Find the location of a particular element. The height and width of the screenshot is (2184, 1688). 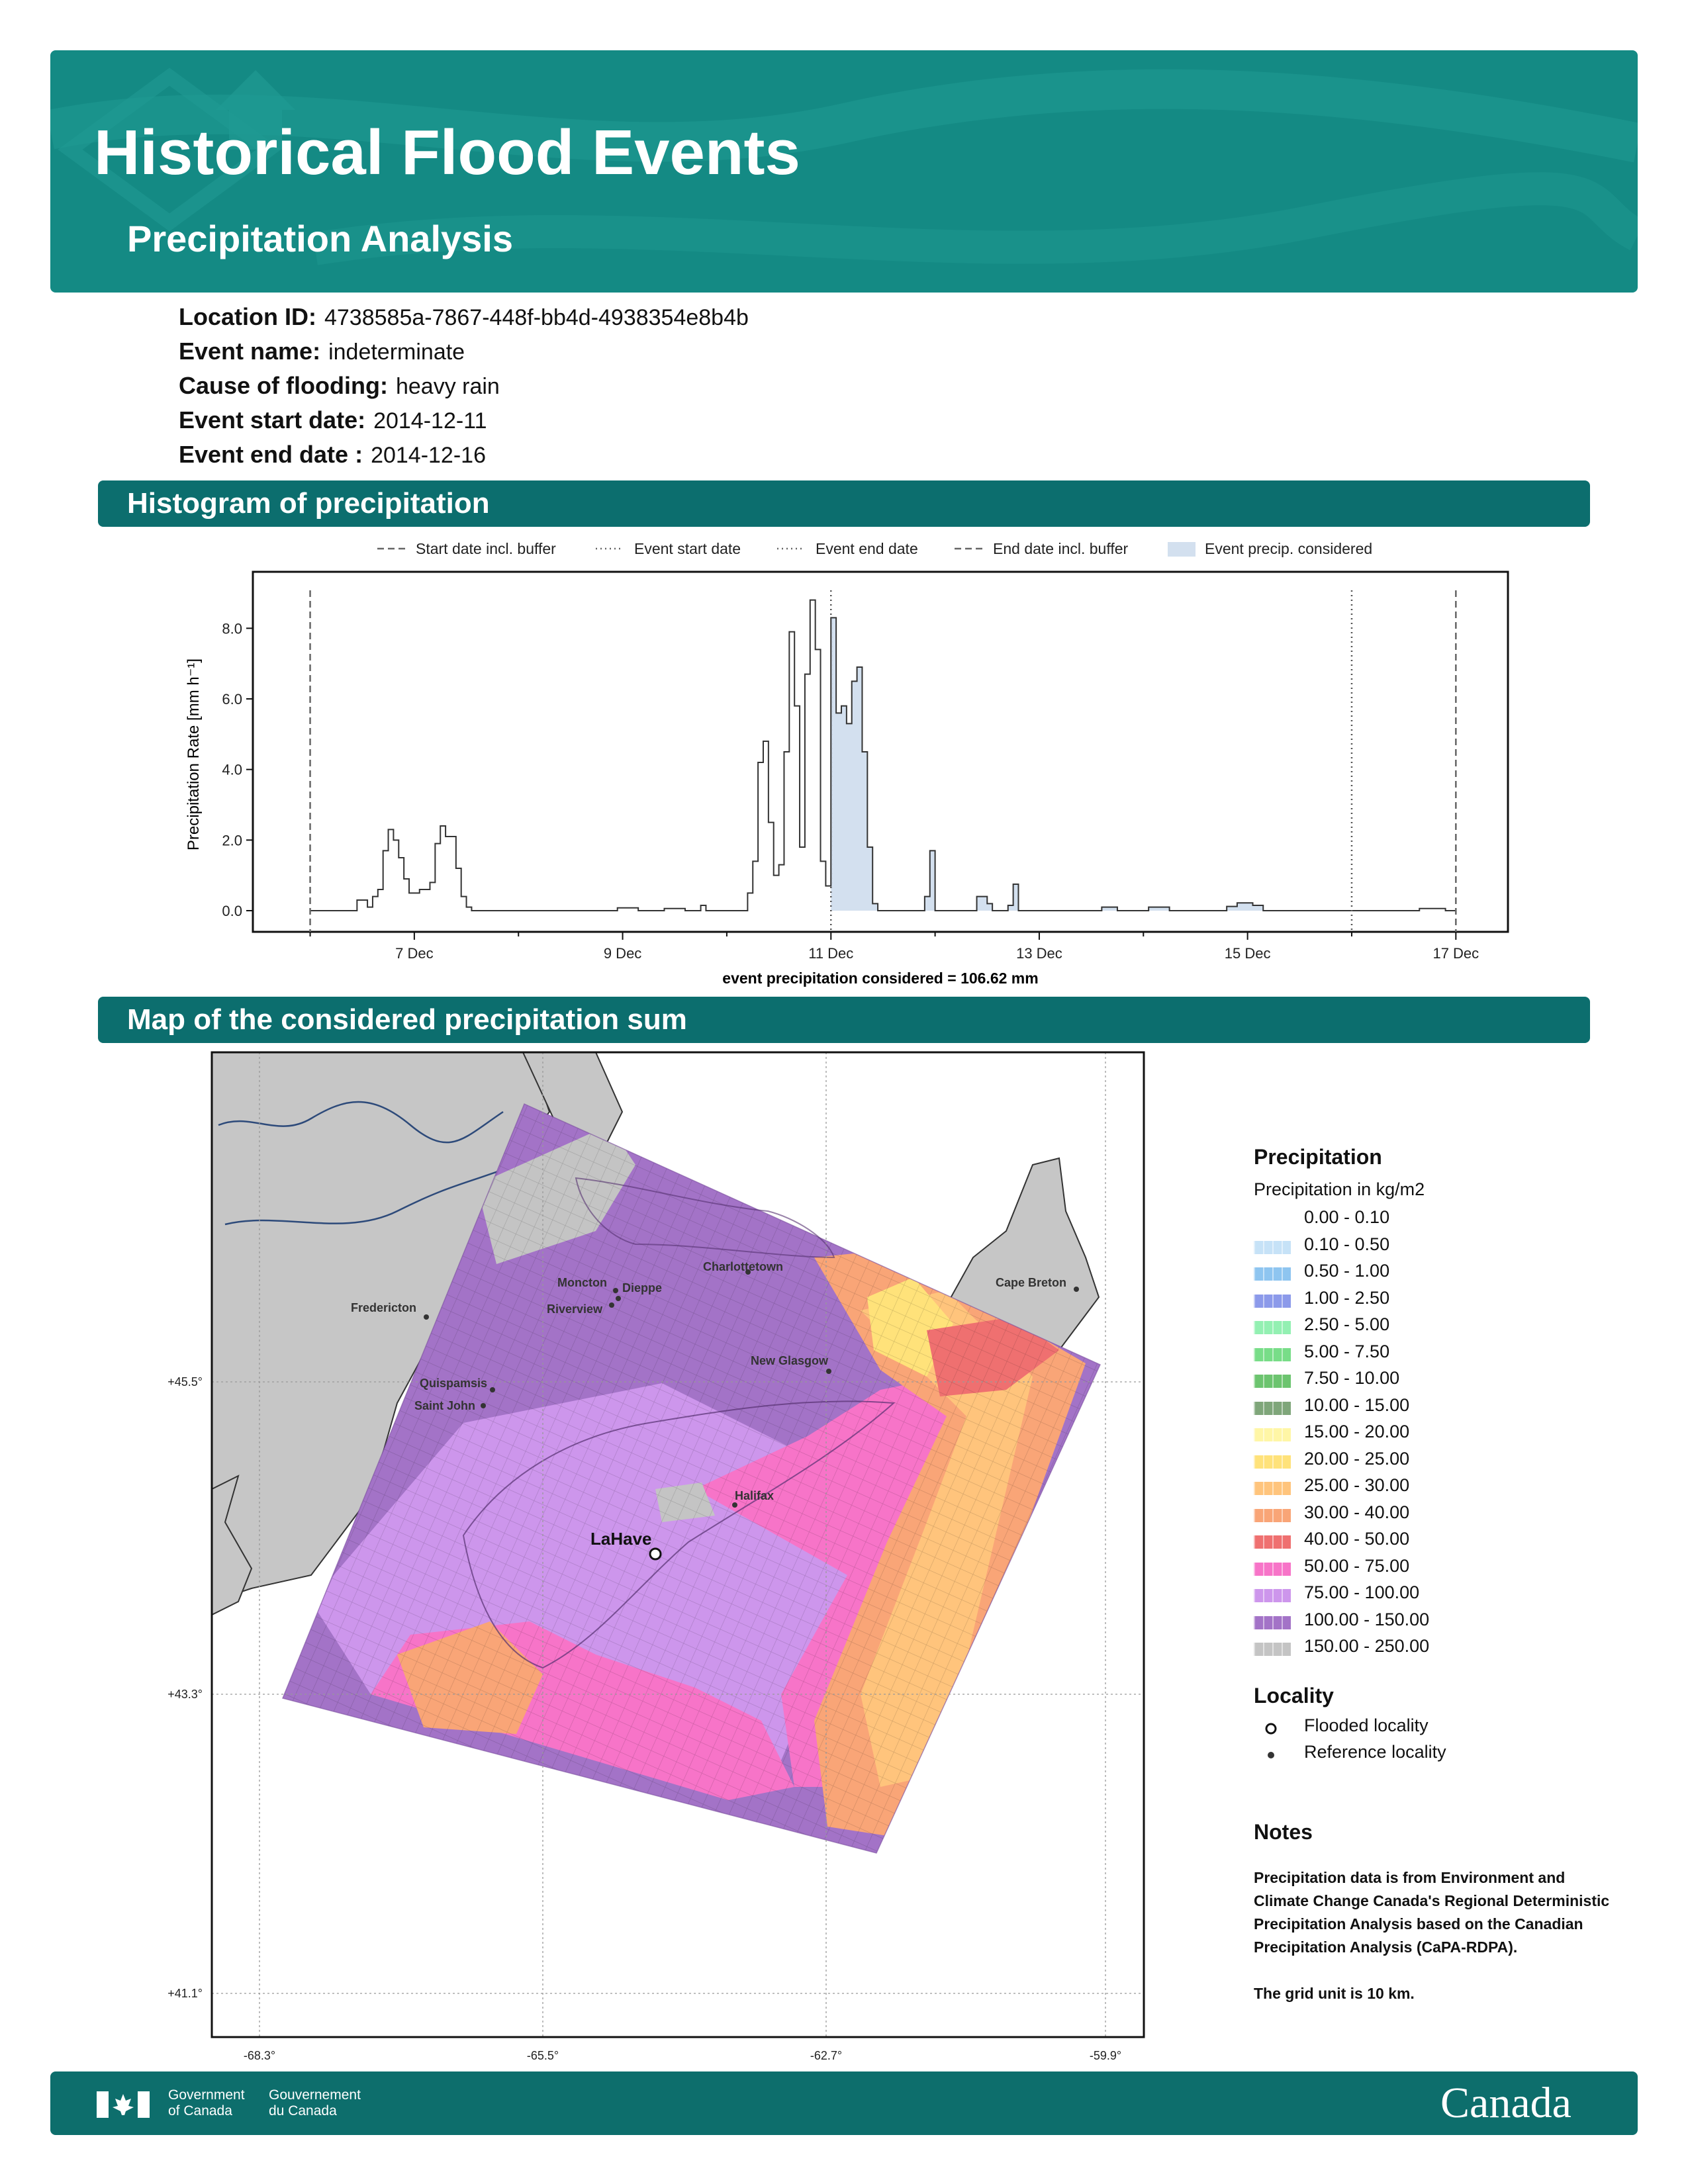

legend-bin: 5.00 - 7.50 is located at coordinates (1426, 1355).